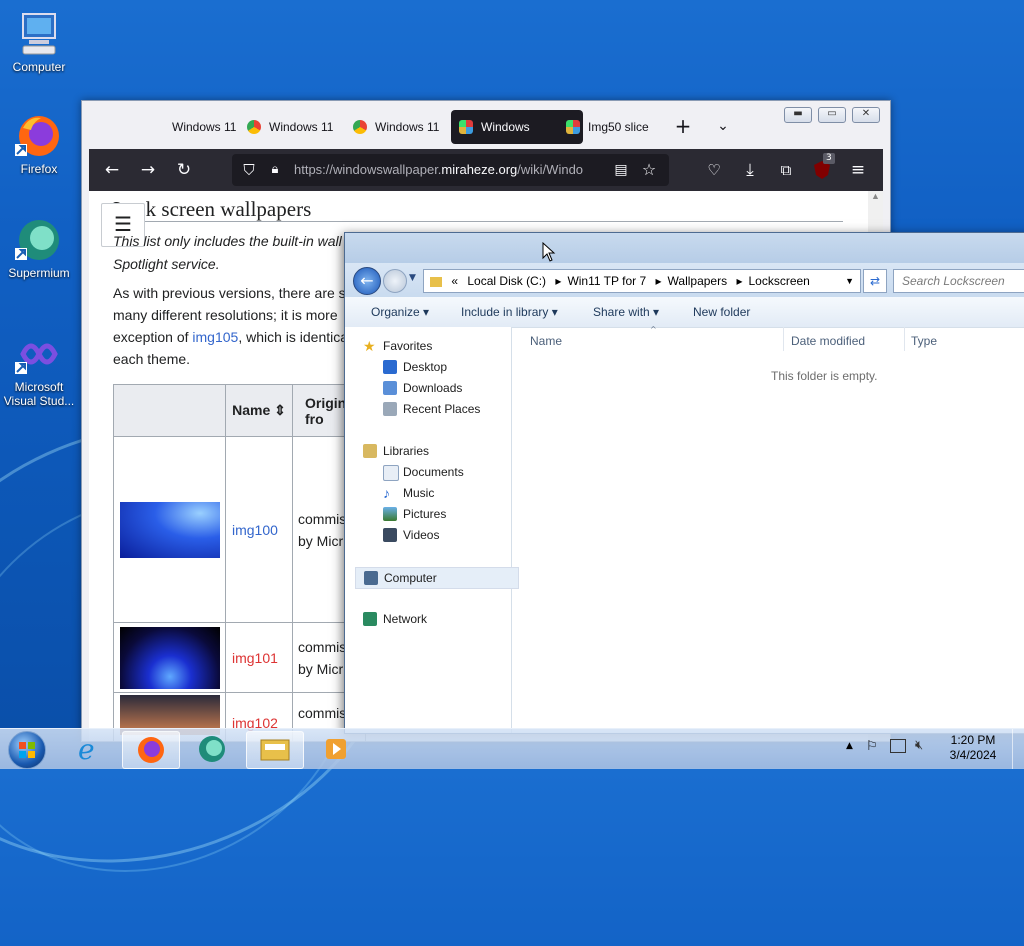 This screenshot has width=1024, height=946. Describe the element at coordinates (39, 248) in the screenshot. I see `desktop-icon-supermium: Supermium` at that location.